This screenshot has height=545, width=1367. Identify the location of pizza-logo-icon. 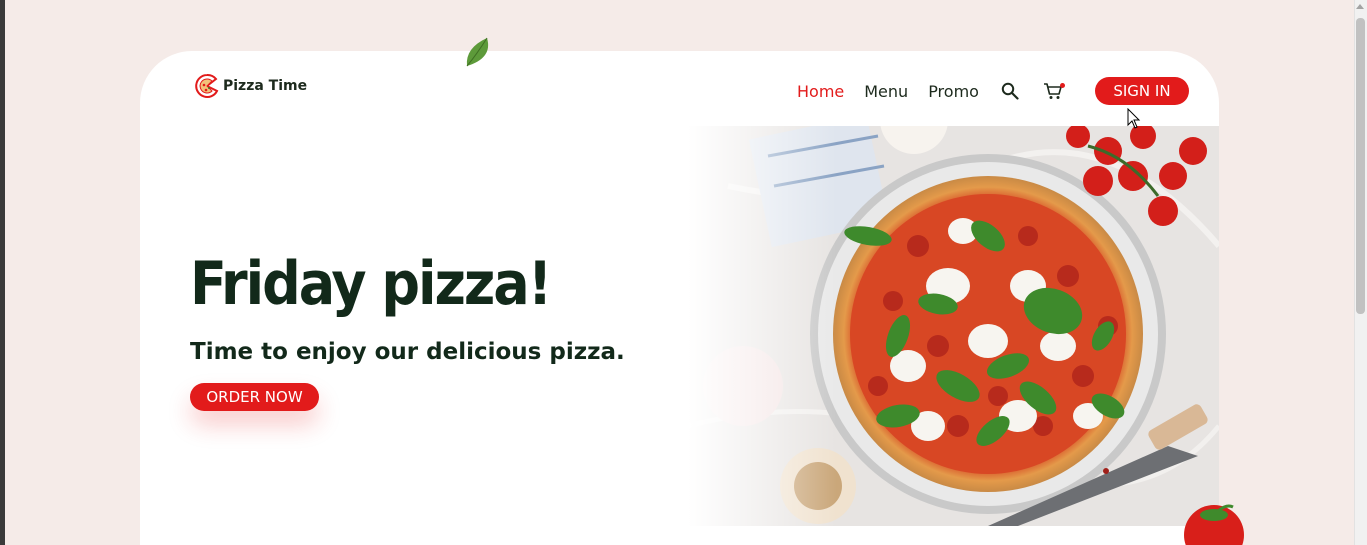
(207, 86).